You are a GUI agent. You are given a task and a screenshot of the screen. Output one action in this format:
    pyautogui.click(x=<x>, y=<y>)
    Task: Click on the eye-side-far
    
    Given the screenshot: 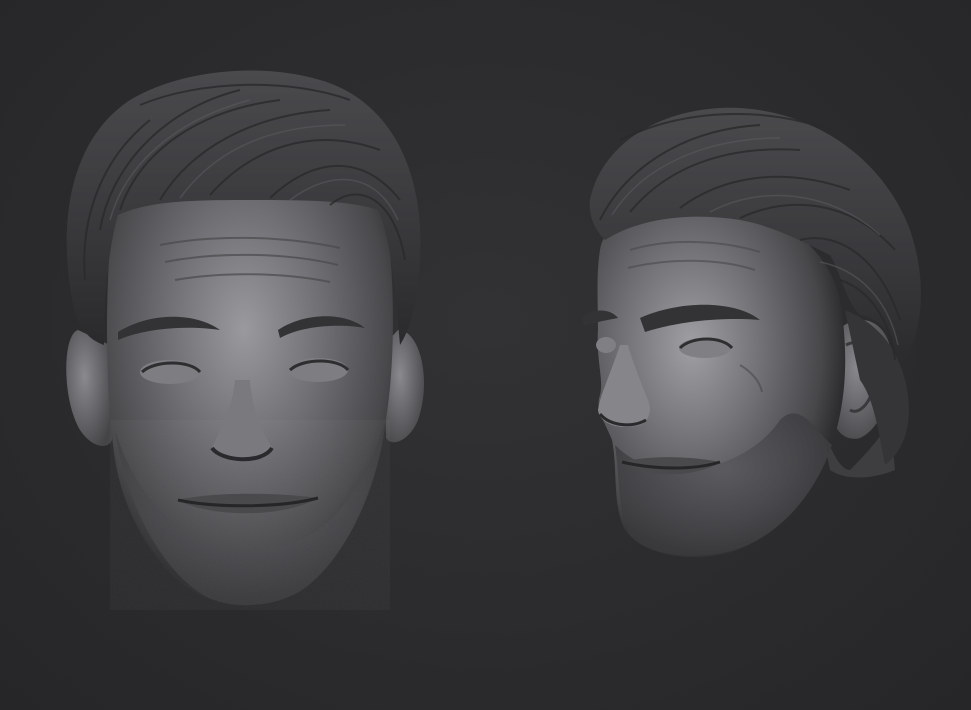 What is the action you would take?
    pyautogui.click(x=606, y=345)
    